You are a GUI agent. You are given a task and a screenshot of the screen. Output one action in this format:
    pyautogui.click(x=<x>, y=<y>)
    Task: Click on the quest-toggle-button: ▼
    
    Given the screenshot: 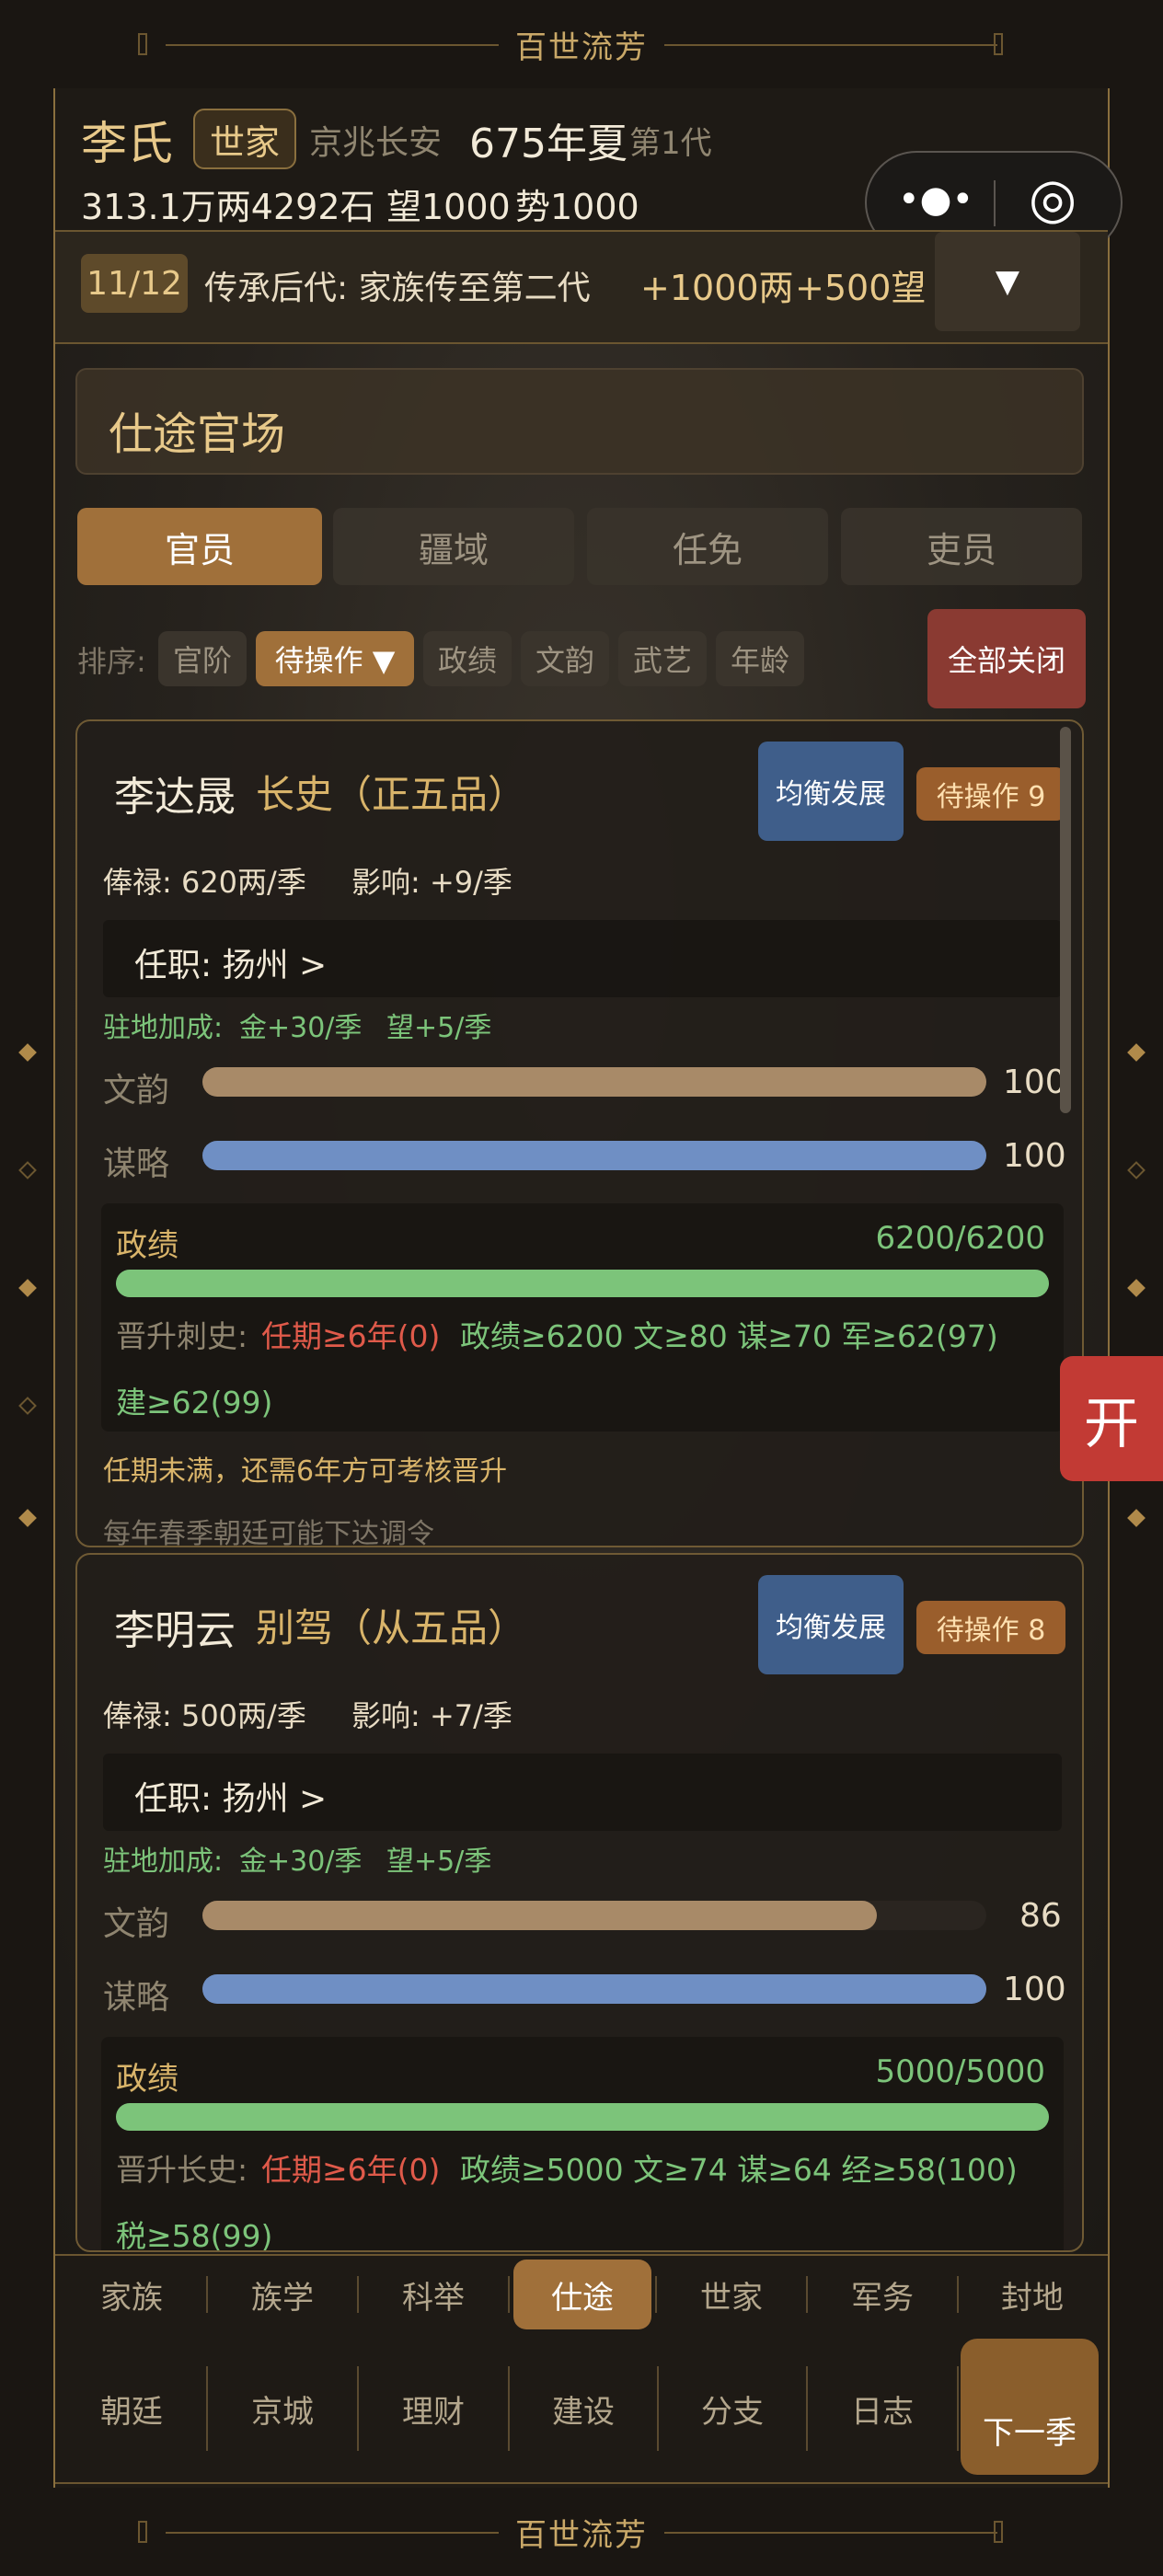 What is the action you would take?
    pyautogui.click(x=1008, y=281)
    